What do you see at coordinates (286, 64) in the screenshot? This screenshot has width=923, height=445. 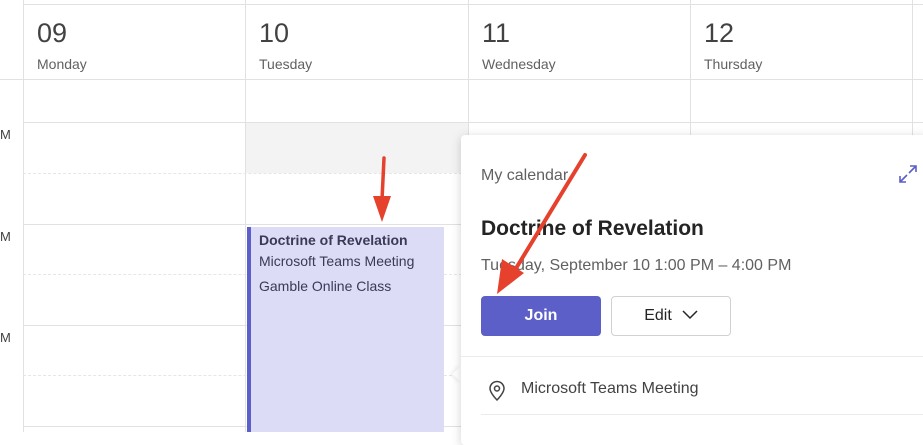 I see `day-name: Tuesday` at bounding box center [286, 64].